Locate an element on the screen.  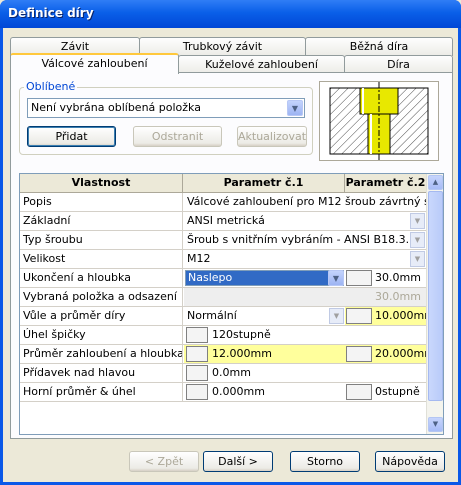
table-row: Ukončení a hloubka Naslepo ▼ 30.0mm is located at coordinates (223, 278).